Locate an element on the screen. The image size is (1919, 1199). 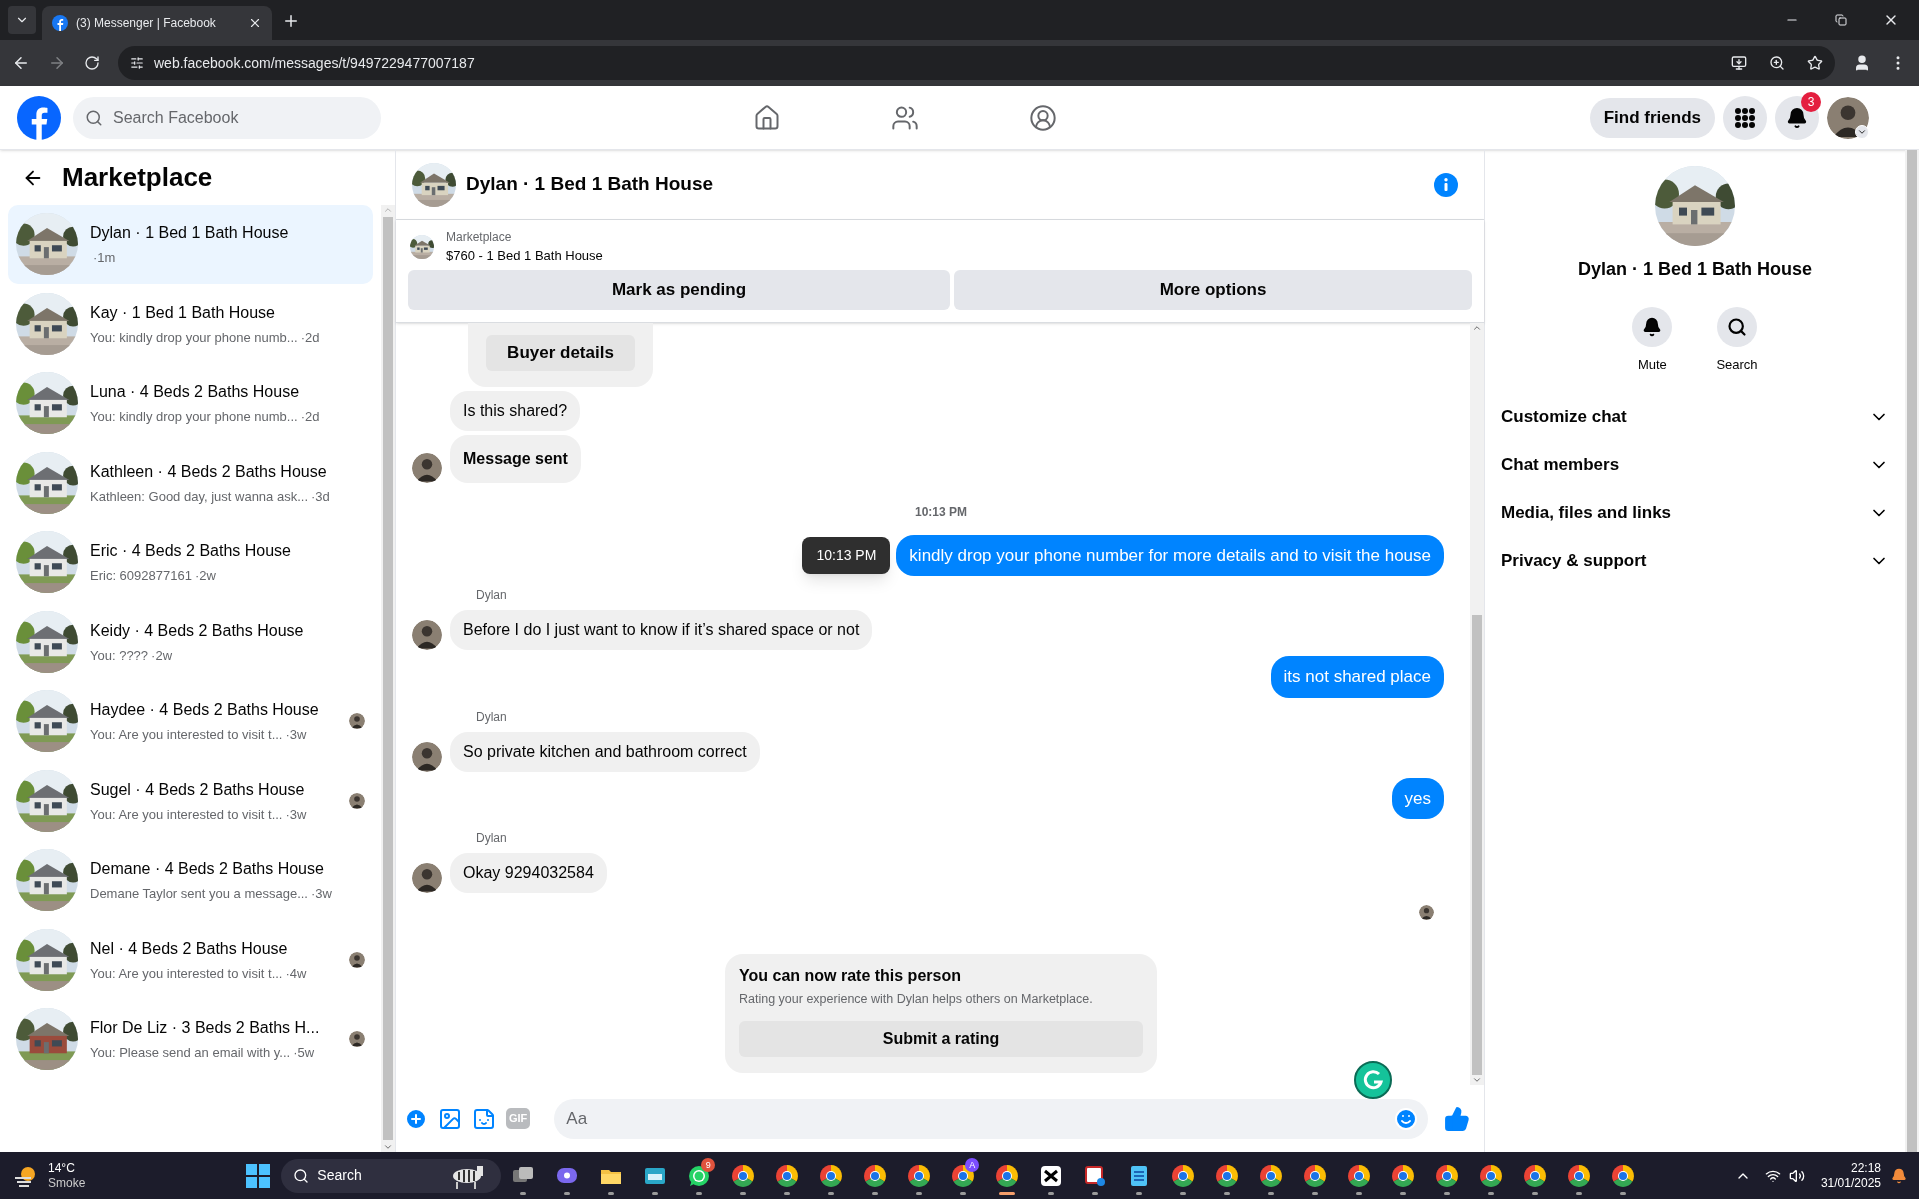
site-info-icon is located at coordinates (137, 63).